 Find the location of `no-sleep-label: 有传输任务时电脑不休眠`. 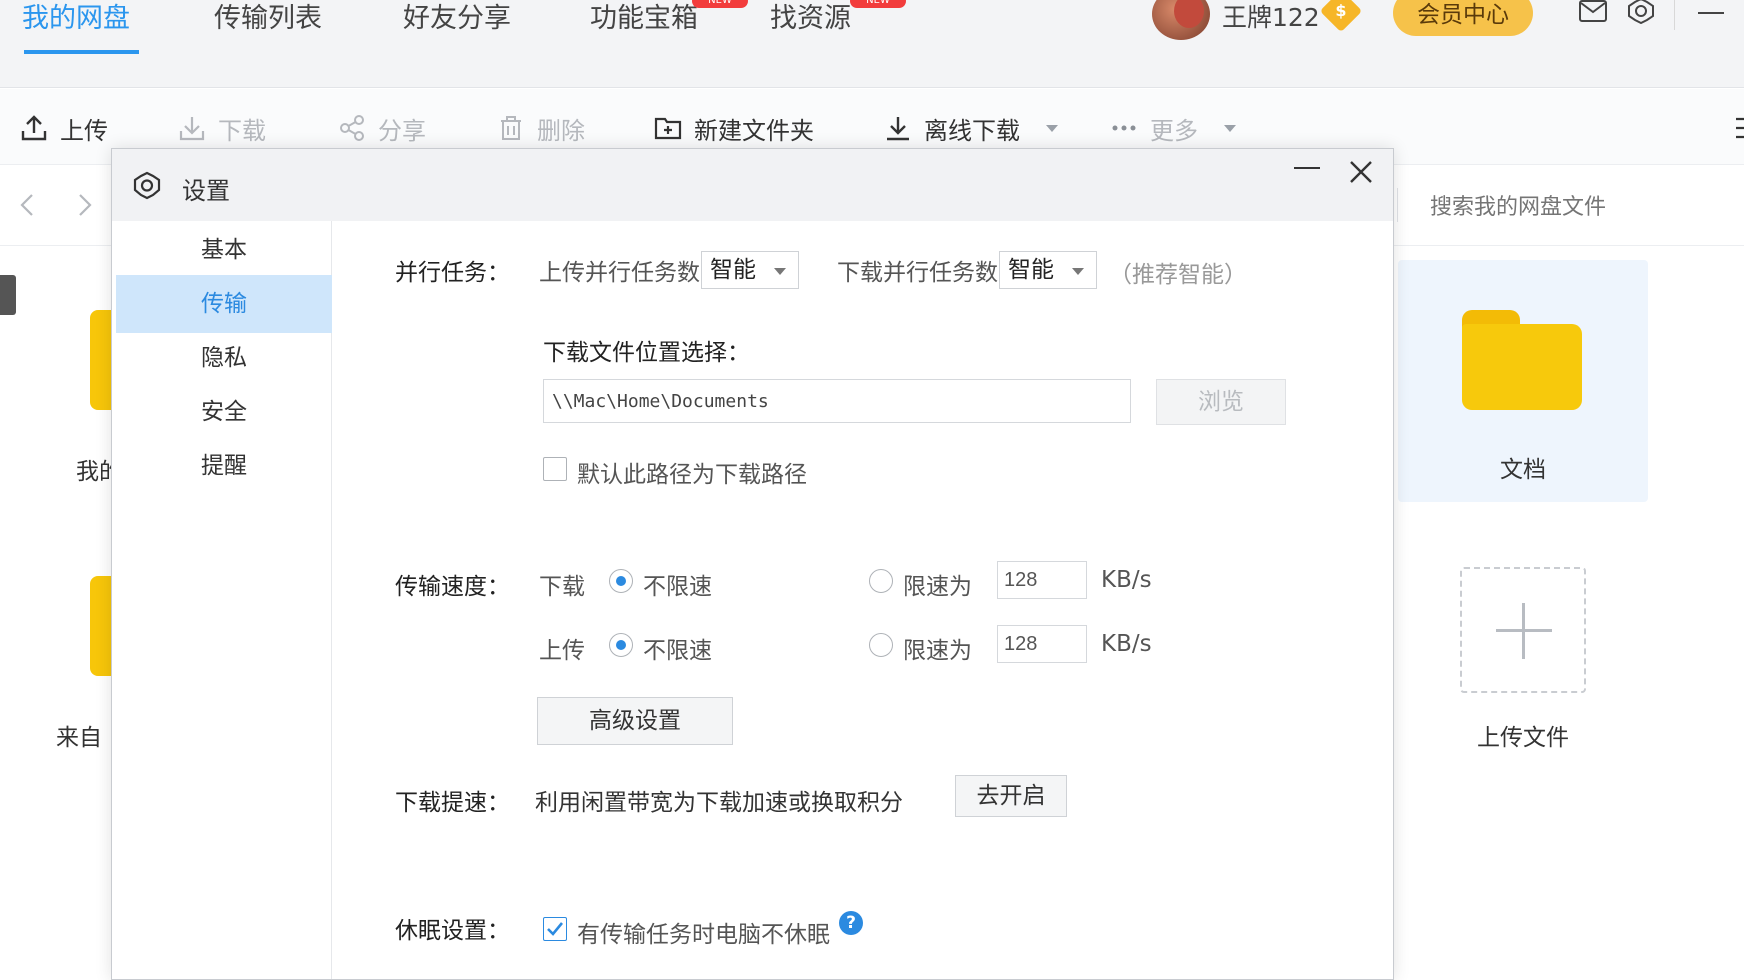

no-sleep-label: 有传输任务时电脑不休眠 is located at coordinates (703, 932).